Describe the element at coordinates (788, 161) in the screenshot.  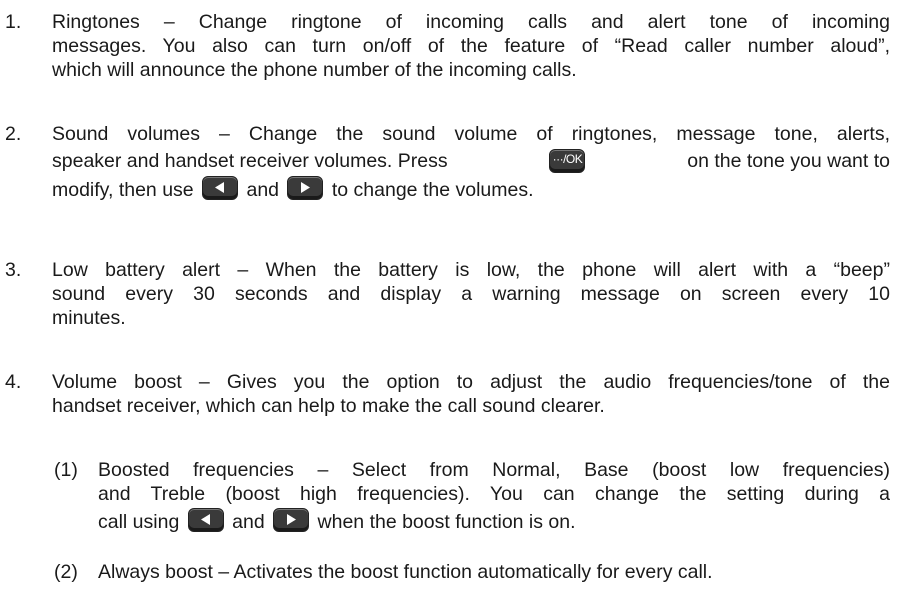
I see `item-text: on the tone you want to` at that location.